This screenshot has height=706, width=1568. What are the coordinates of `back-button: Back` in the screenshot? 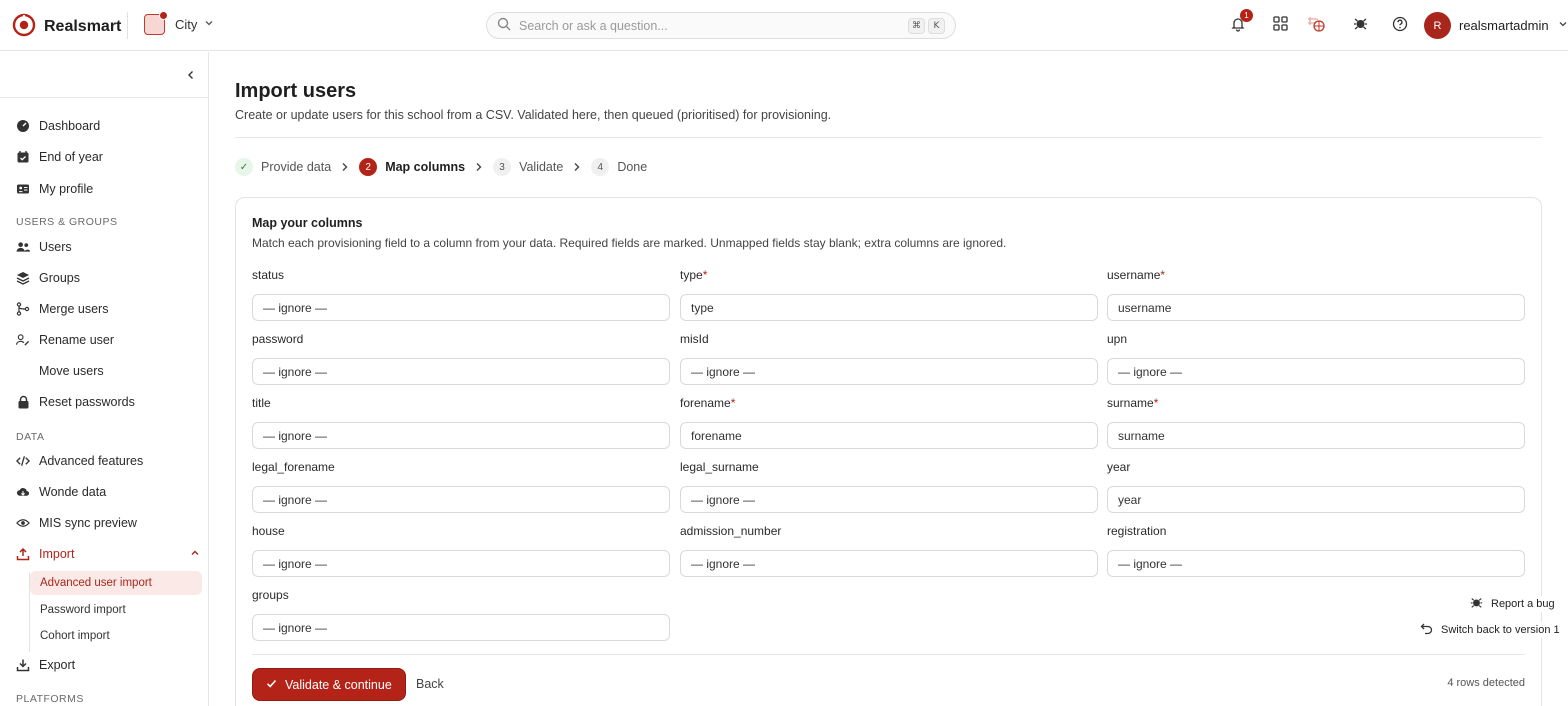 It's located at (430, 684).